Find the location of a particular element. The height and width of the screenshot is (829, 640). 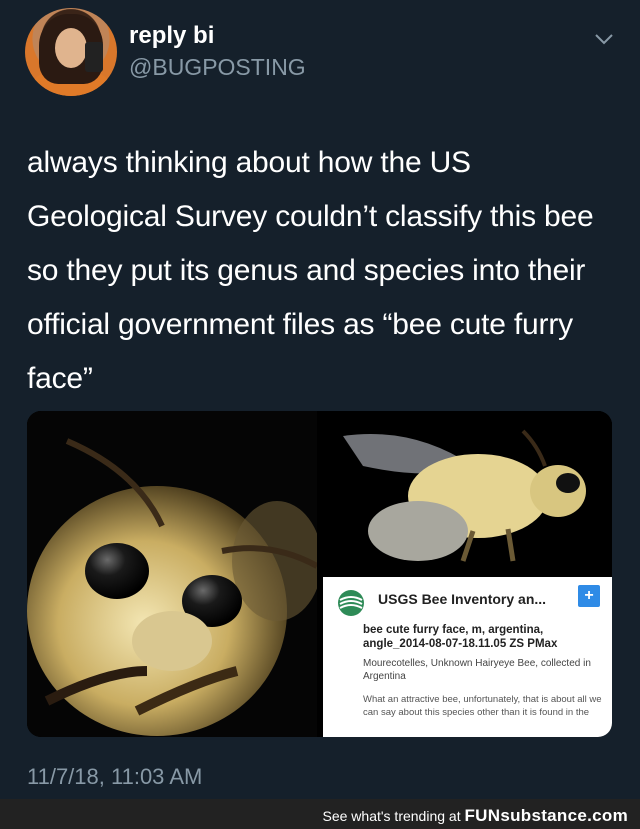

footer-text: See what's trending at FUNsubstance.com is located at coordinates (476, 816).